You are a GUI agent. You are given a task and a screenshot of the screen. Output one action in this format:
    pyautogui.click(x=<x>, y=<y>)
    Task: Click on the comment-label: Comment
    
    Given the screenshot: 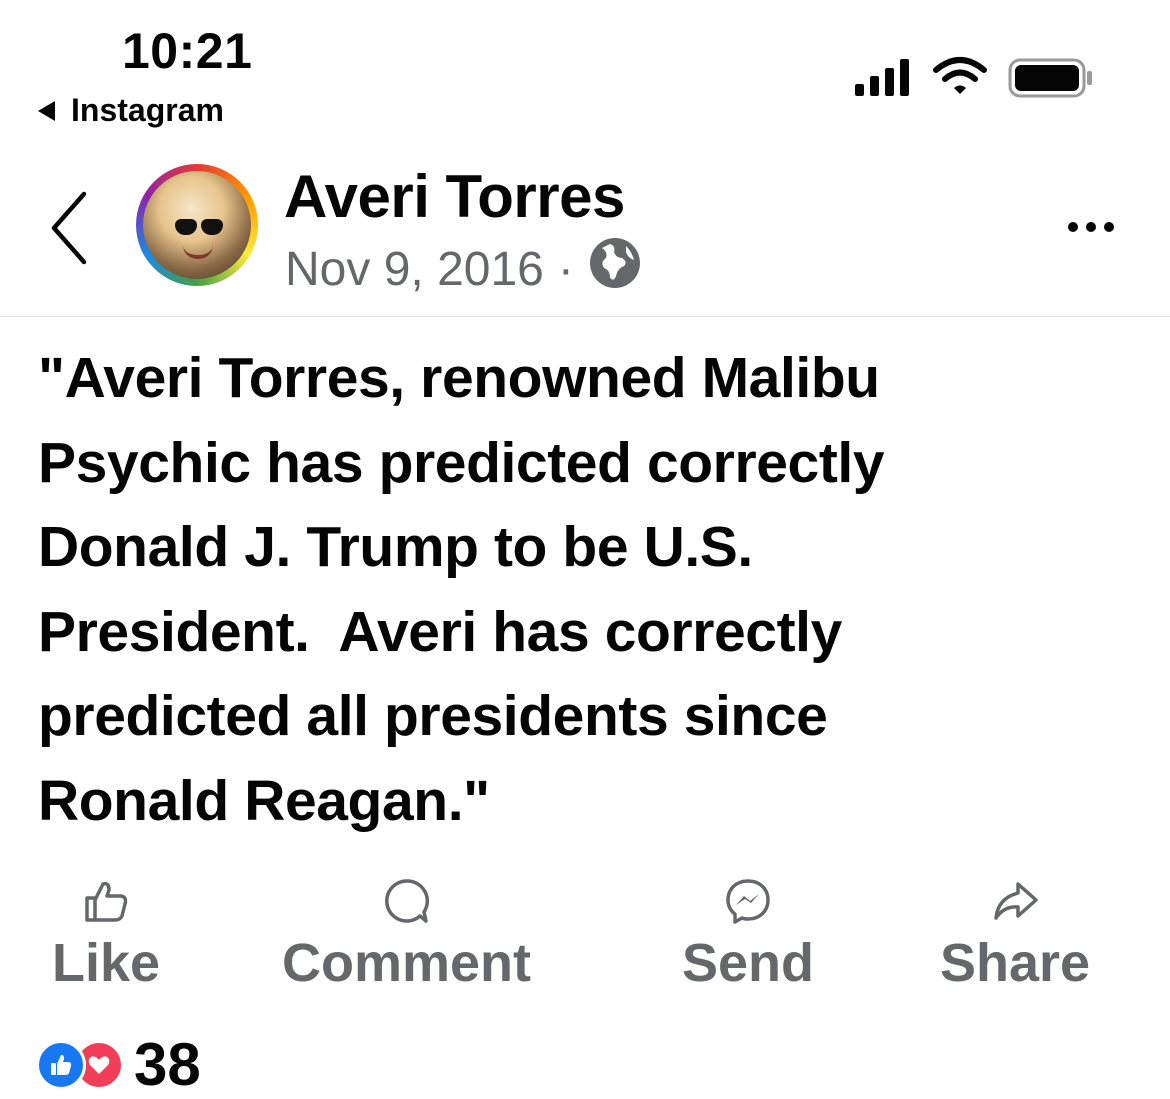 What is the action you would take?
    pyautogui.click(x=407, y=963)
    